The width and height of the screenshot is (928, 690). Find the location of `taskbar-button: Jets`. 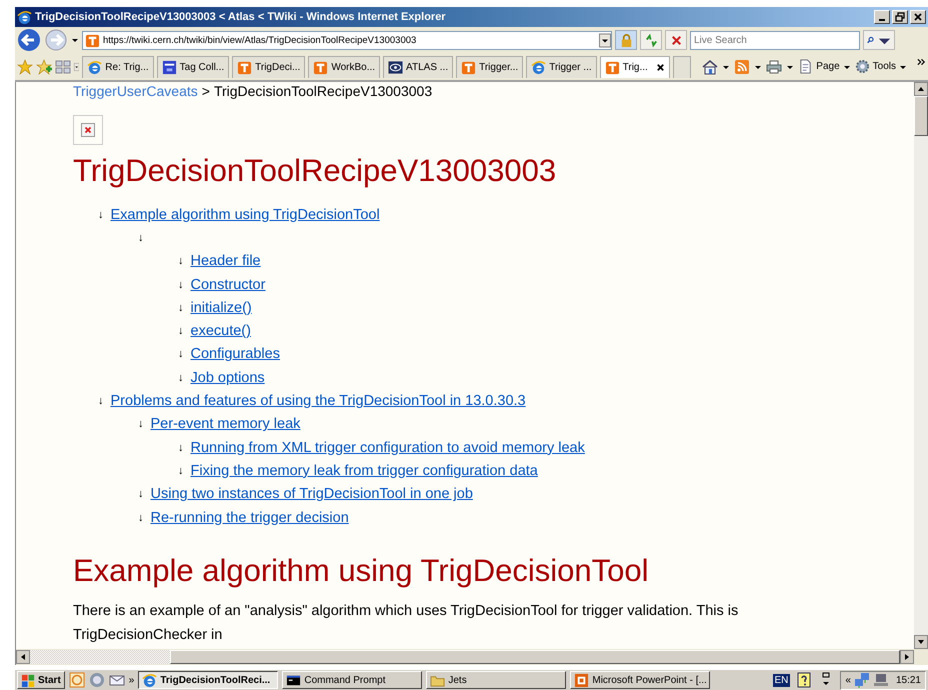

taskbar-button: Jets is located at coordinates (496, 680).